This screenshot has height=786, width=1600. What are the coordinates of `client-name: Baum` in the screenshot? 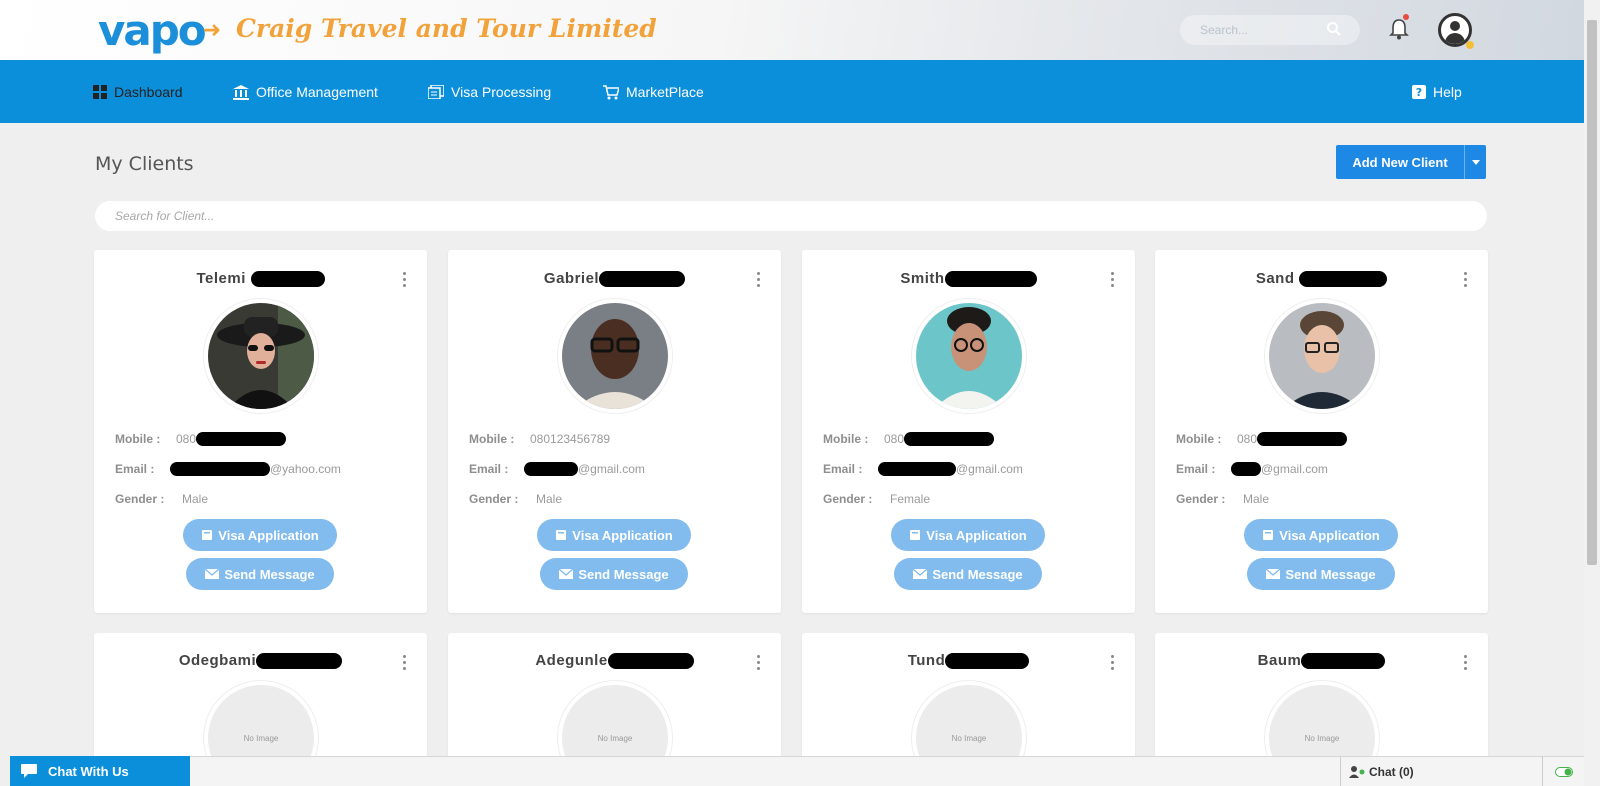 It's located at (1321, 661).